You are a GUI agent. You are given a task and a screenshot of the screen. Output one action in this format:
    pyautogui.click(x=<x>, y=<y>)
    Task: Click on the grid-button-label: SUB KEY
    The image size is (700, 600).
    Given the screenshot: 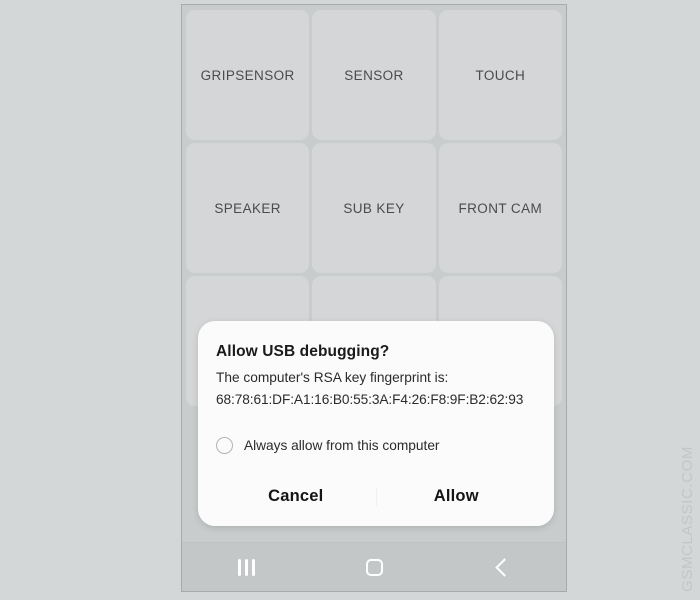 What is the action you would take?
    pyautogui.click(x=374, y=208)
    